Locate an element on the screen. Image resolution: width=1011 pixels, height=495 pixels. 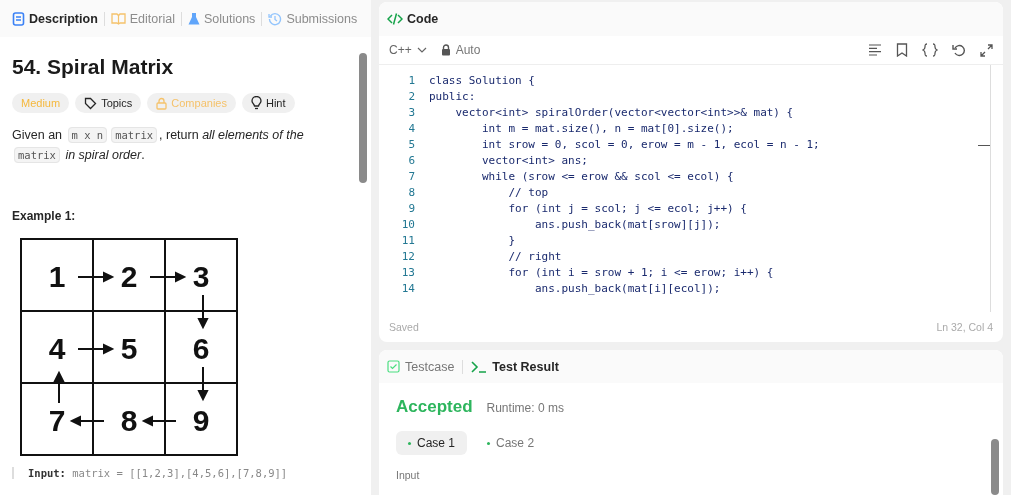
code-line: ans.push_back(mat[srow][j]); is located at coordinates (627, 225).